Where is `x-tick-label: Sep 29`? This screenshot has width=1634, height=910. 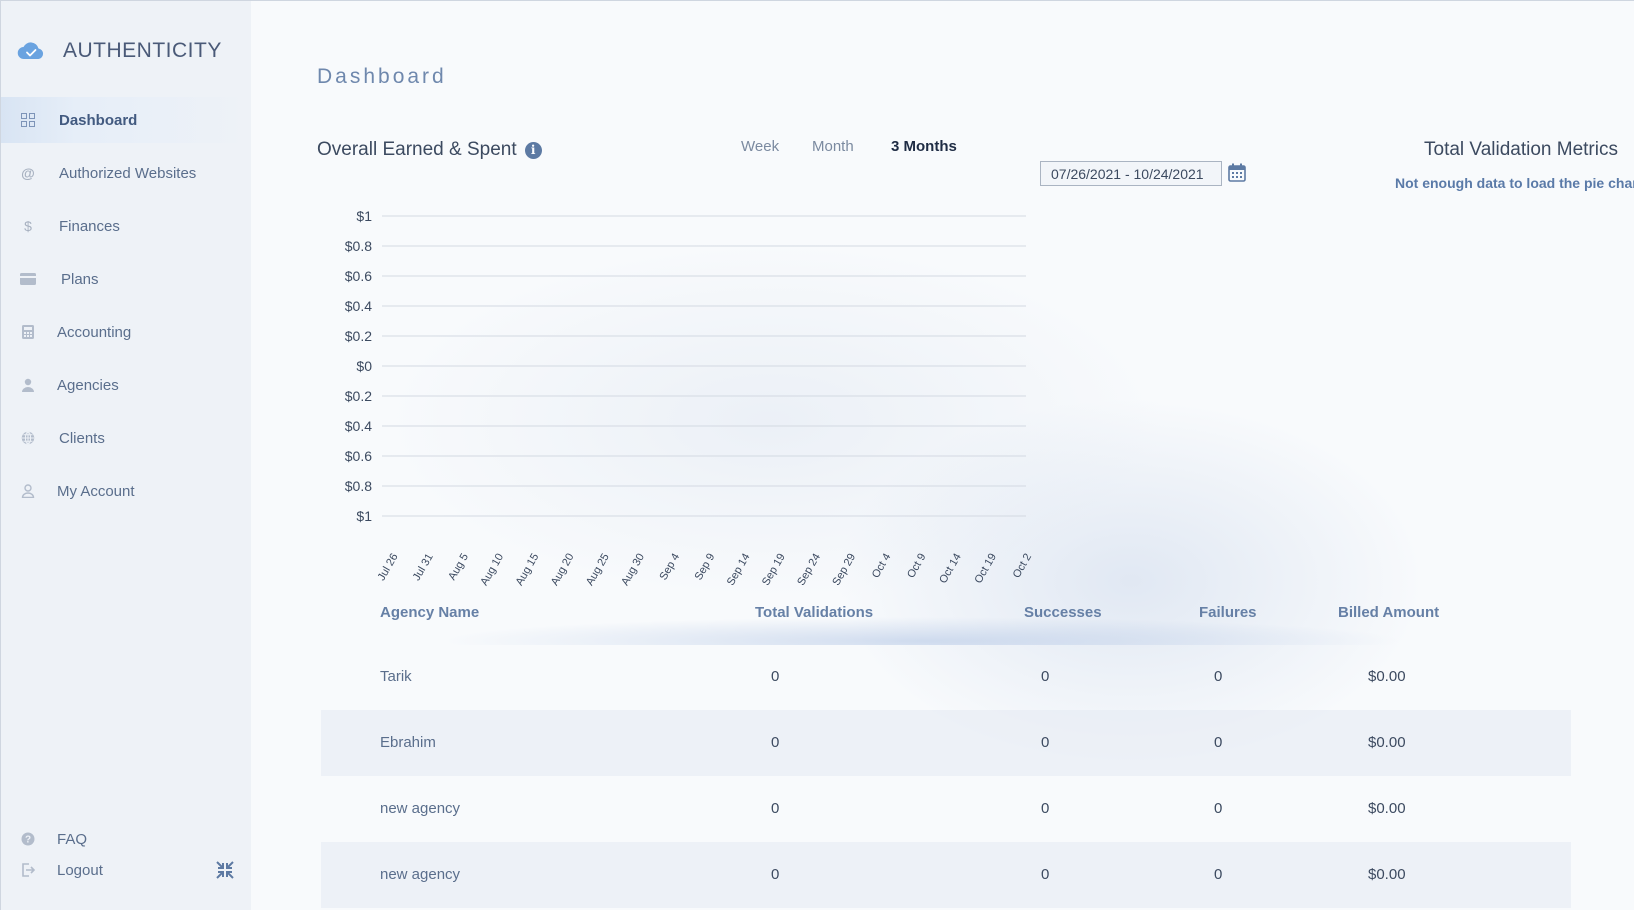 x-tick-label: Sep 29 is located at coordinates (844, 570).